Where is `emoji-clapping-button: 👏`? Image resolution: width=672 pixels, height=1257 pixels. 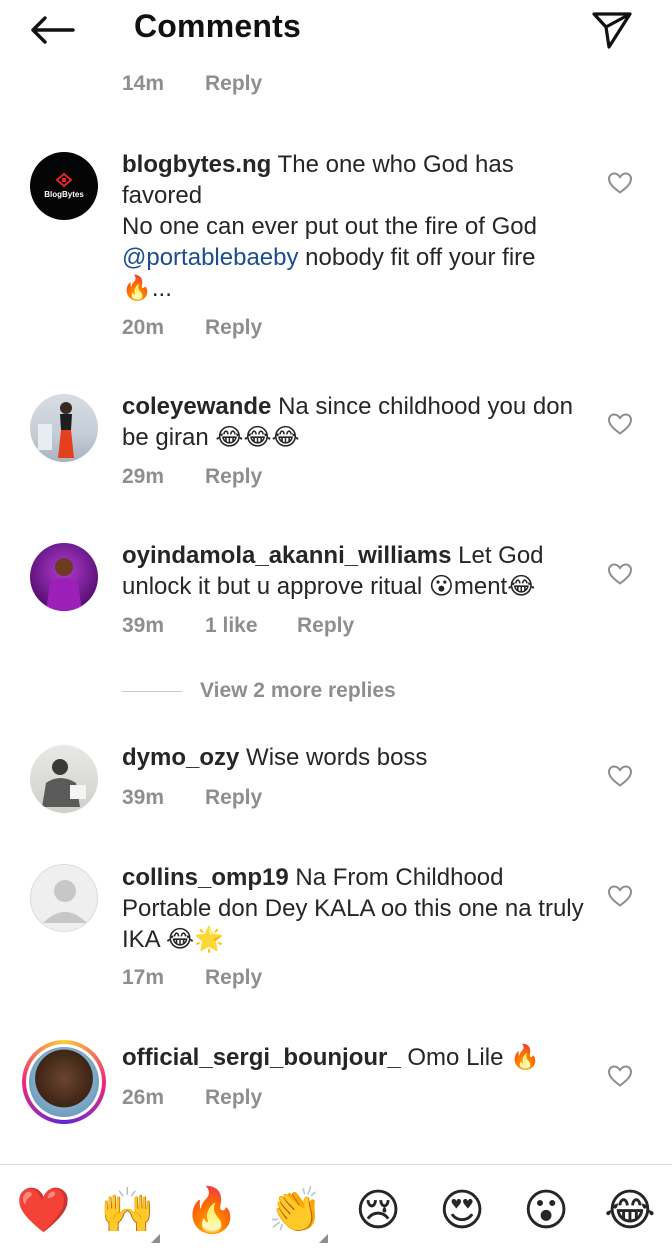
emoji-clapping-button: 👏 is located at coordinates (298, 1214).